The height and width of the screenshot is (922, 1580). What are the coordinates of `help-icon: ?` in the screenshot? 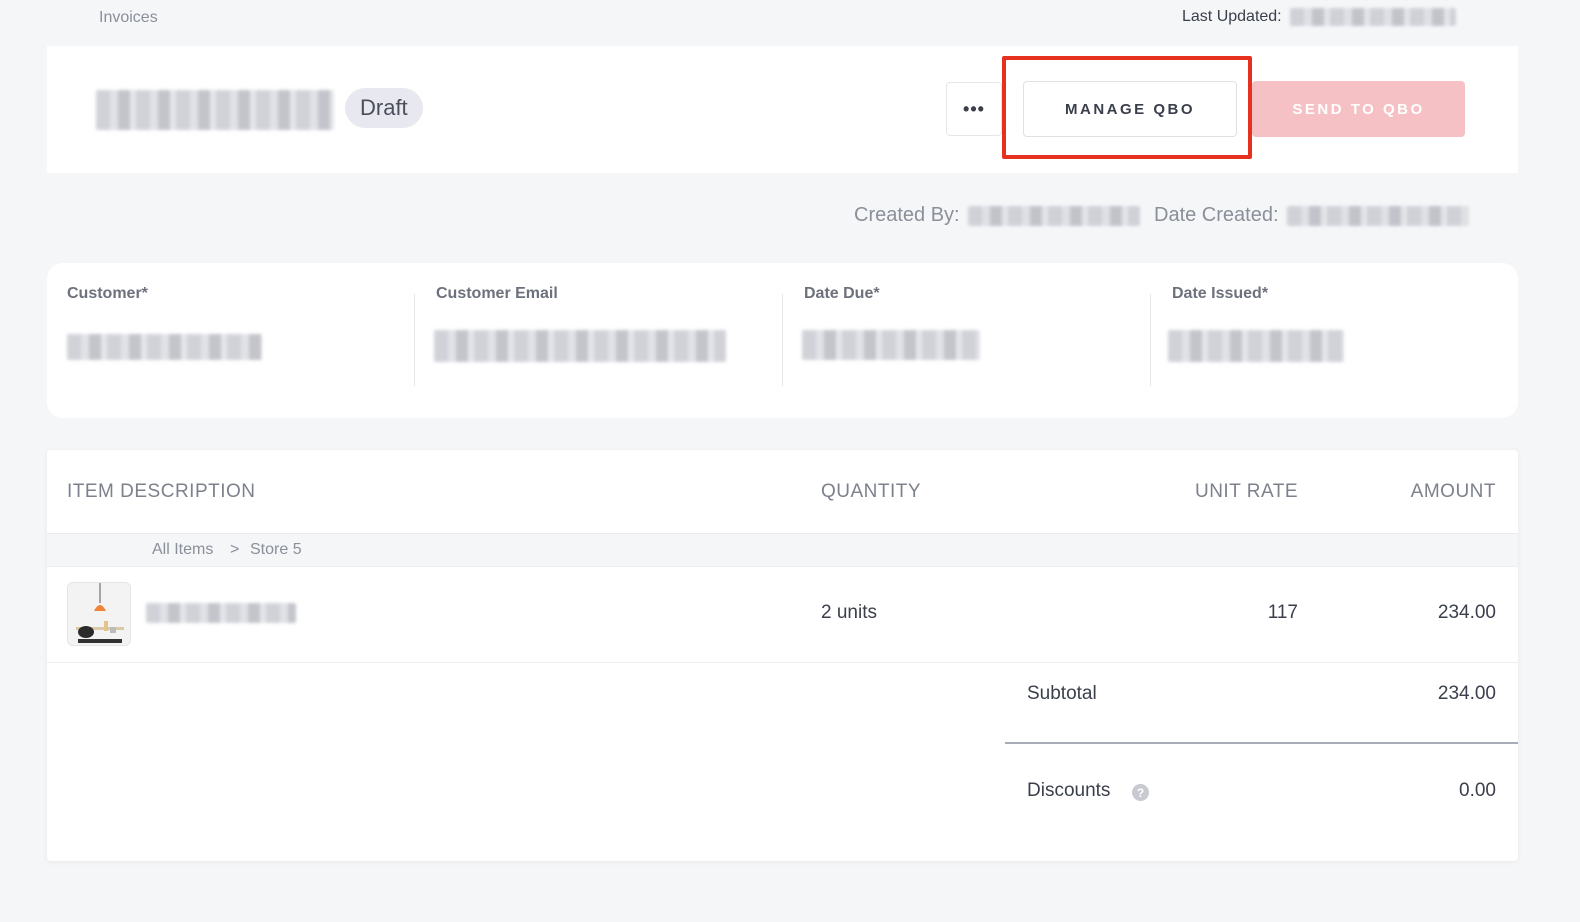 It's located at (1140, 792).